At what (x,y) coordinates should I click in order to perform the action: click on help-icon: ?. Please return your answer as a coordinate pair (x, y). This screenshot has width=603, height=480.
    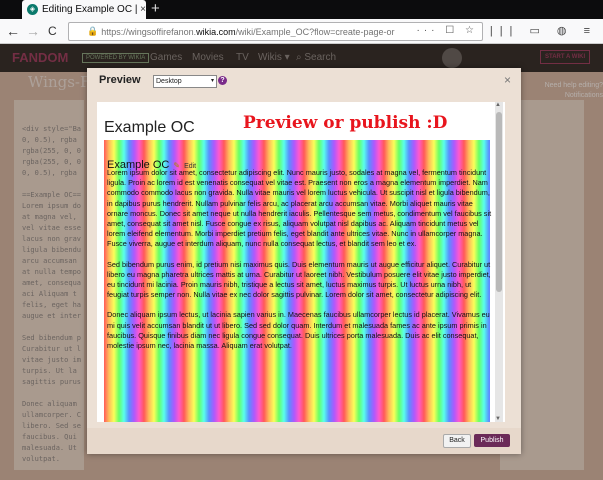
    Looking at the image, I should click on (222, 80).